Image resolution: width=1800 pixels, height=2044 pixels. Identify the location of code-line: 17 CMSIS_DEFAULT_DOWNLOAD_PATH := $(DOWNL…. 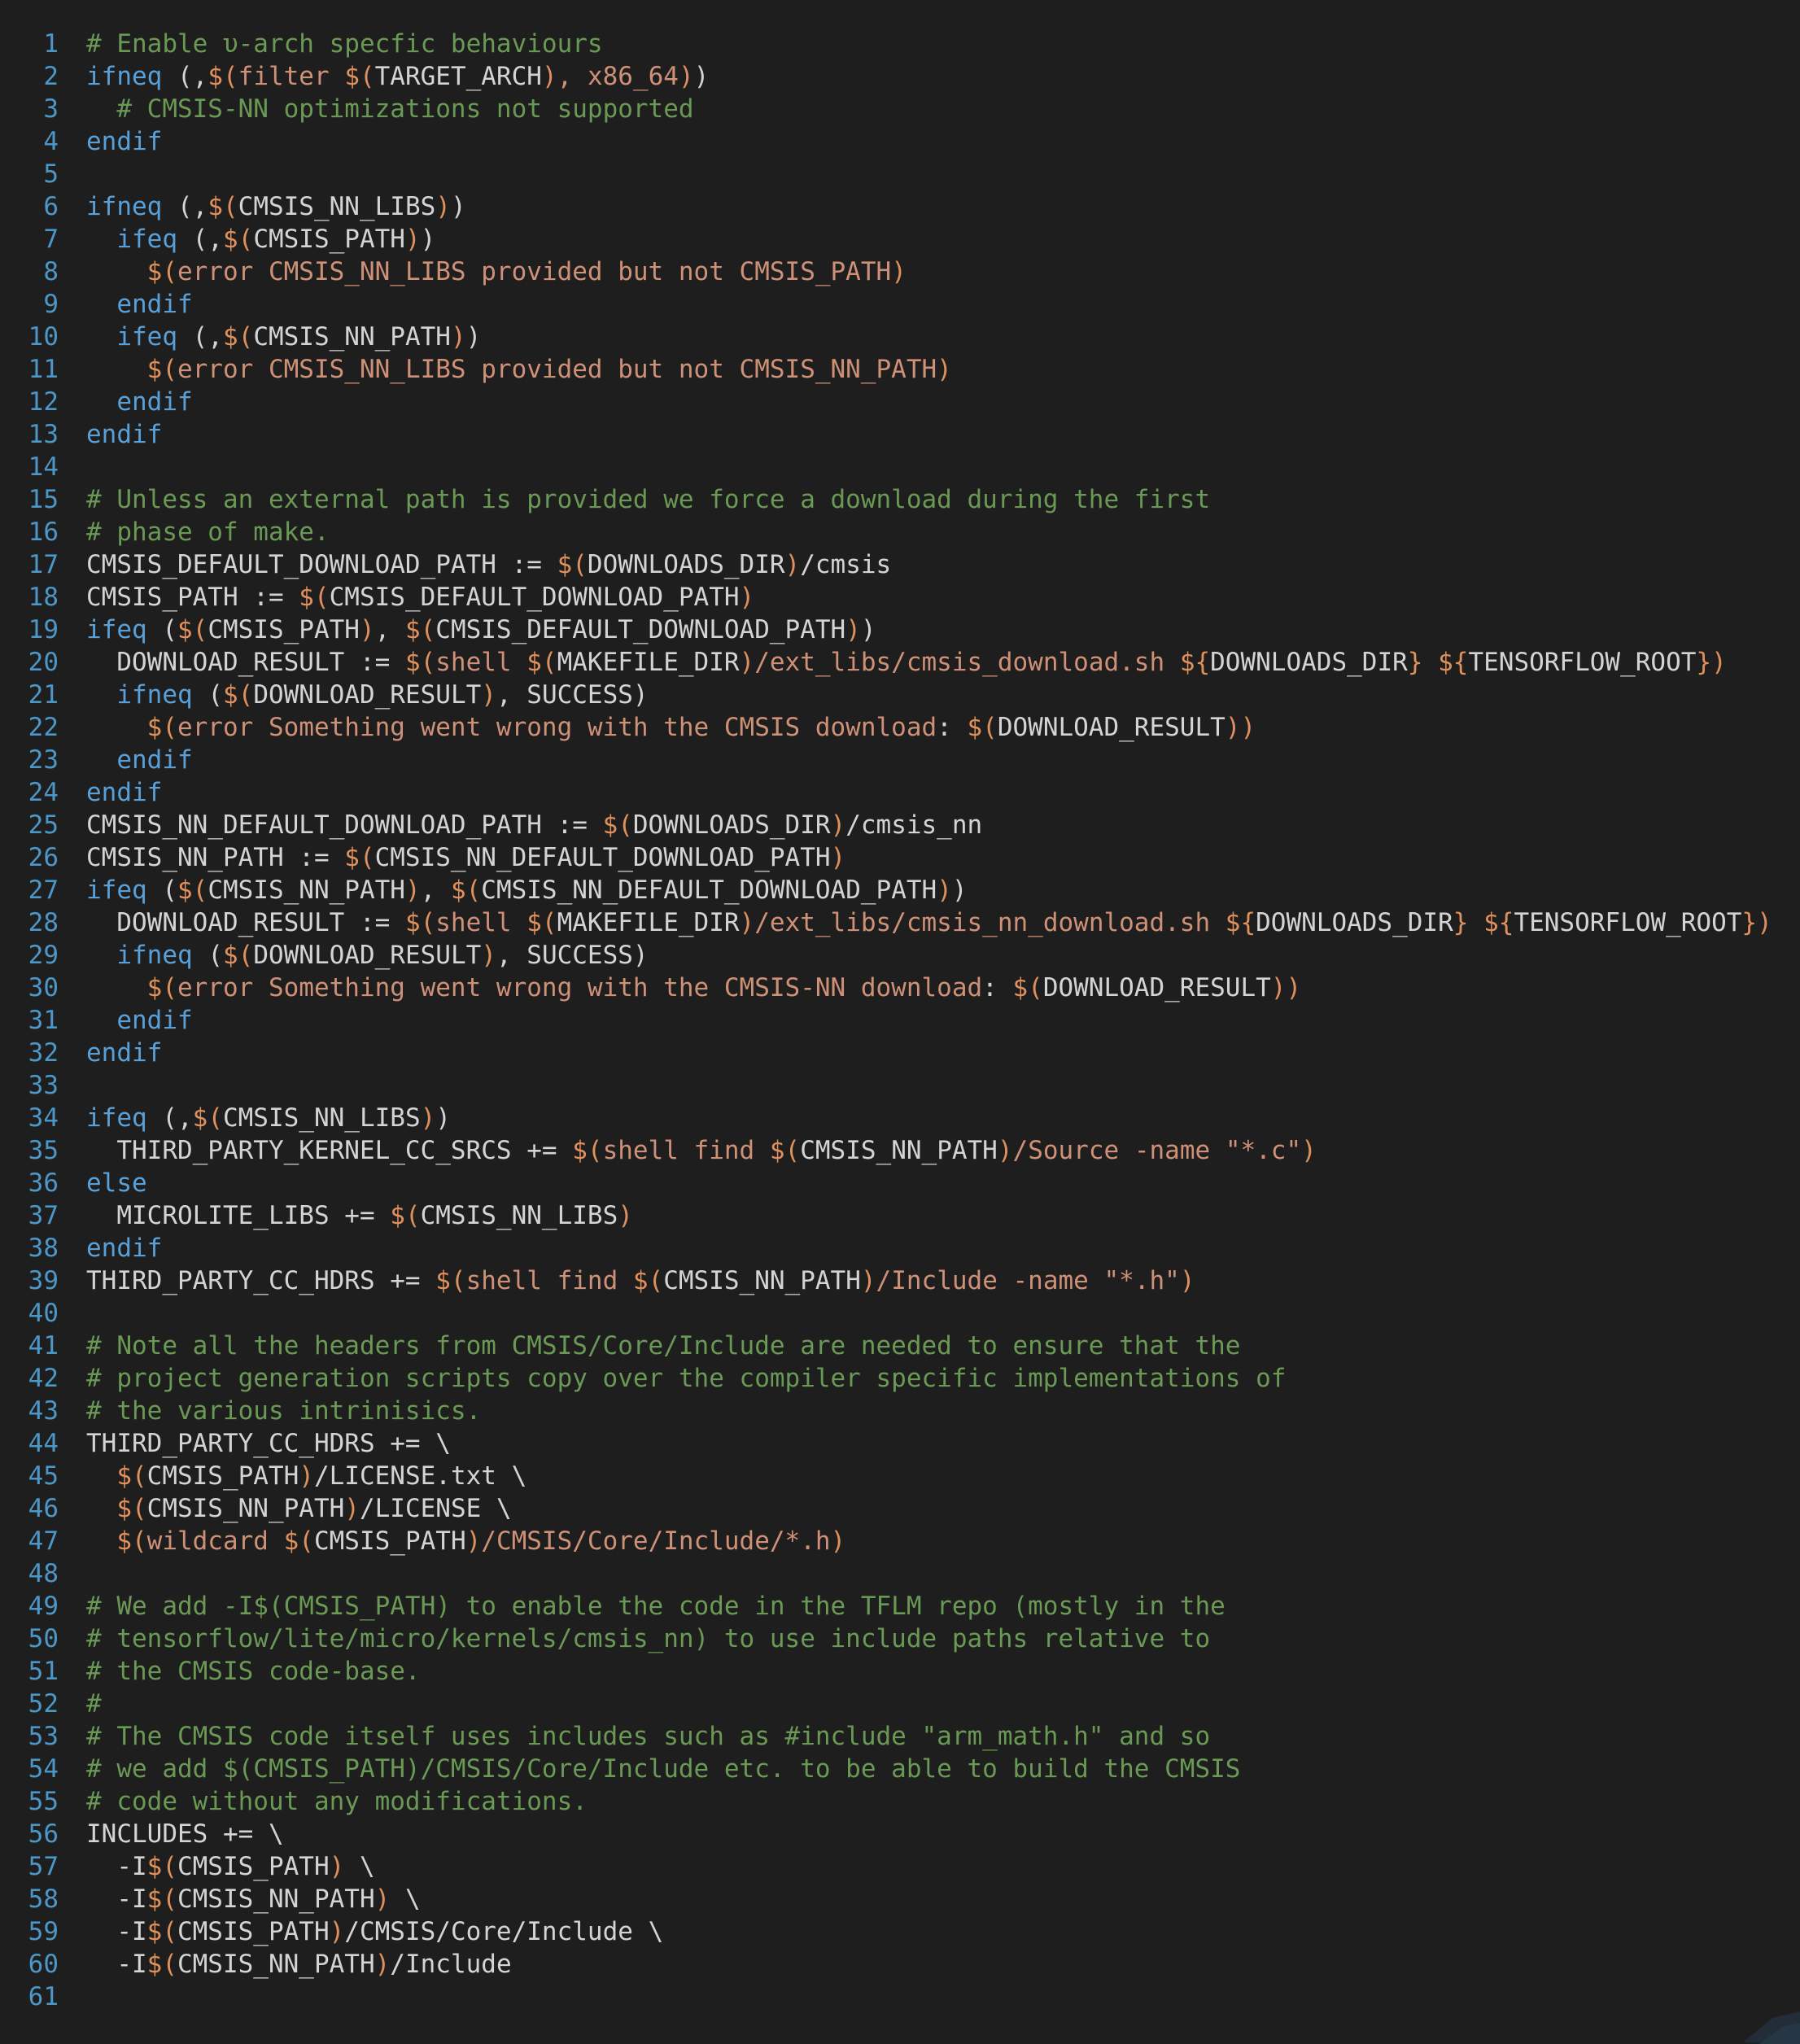
(900, 564).